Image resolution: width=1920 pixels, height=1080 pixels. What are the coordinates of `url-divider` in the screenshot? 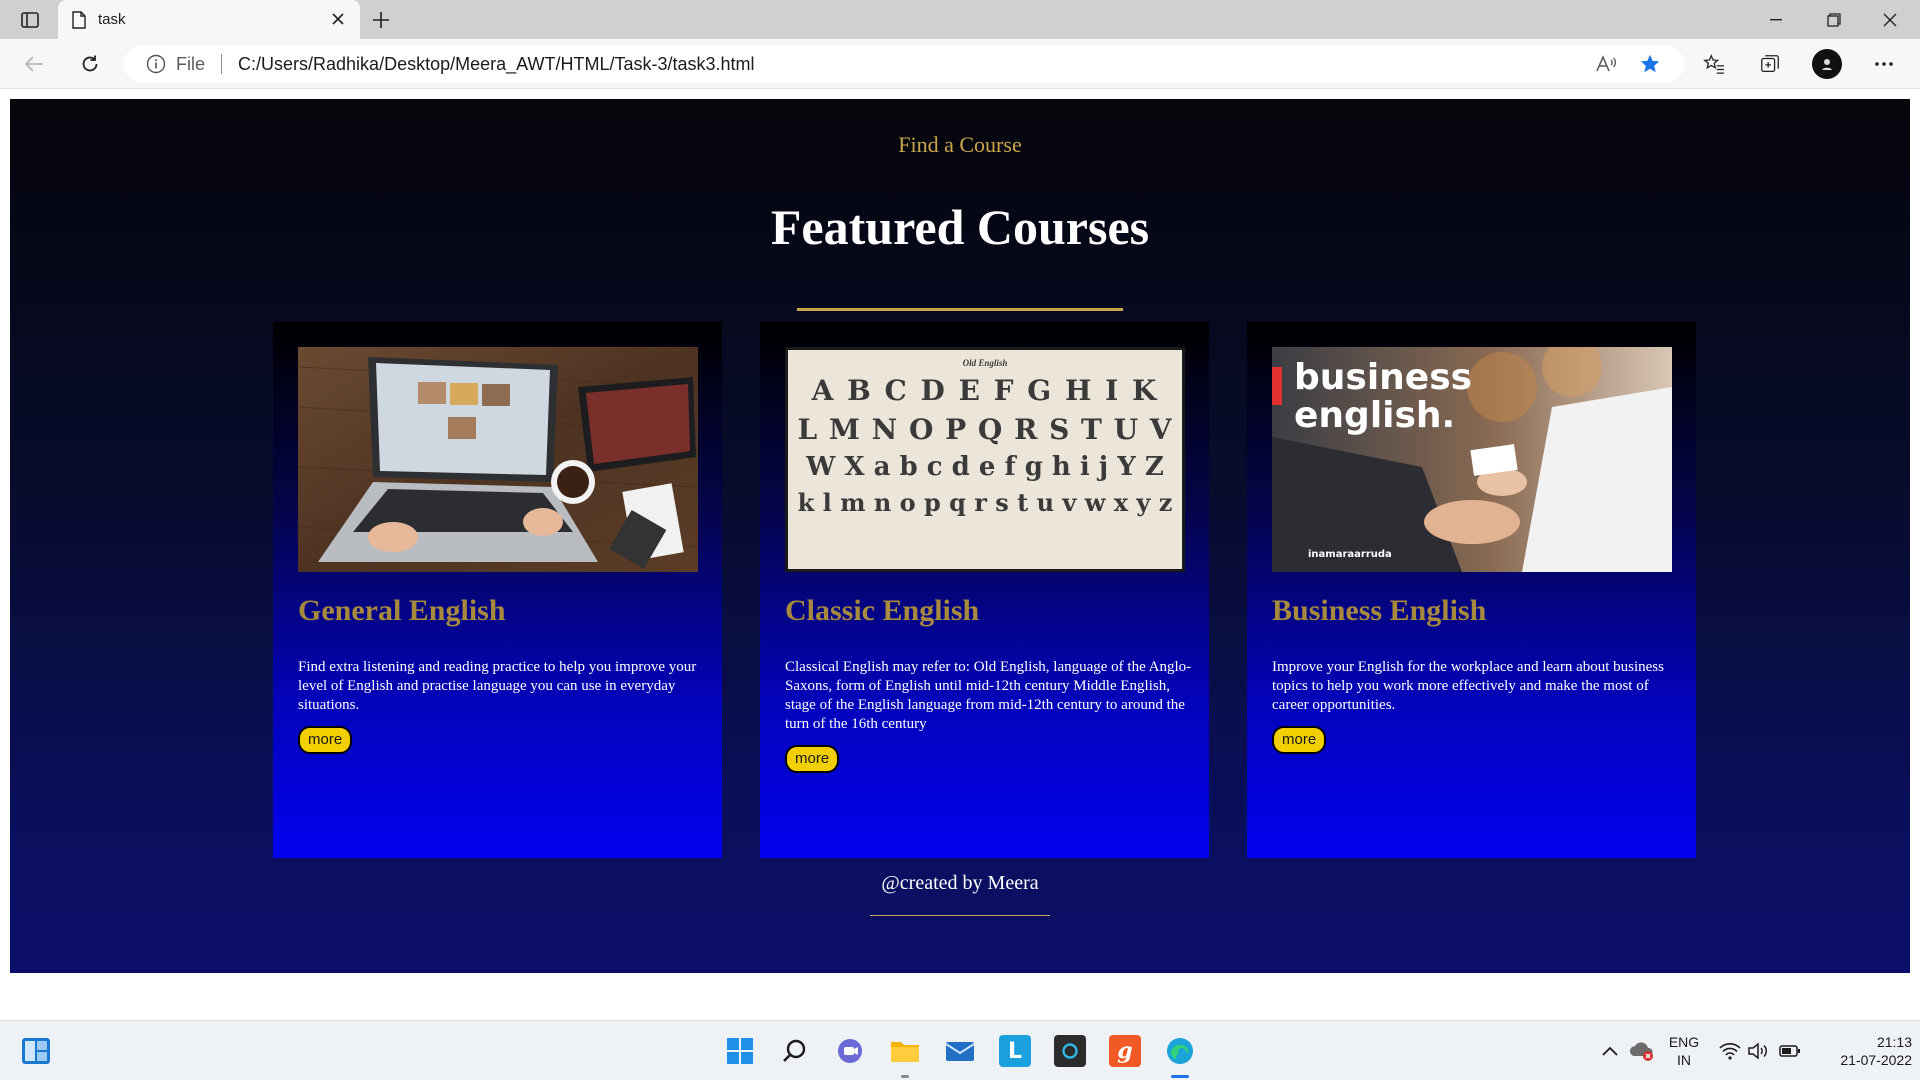 It's located at (222, 64).